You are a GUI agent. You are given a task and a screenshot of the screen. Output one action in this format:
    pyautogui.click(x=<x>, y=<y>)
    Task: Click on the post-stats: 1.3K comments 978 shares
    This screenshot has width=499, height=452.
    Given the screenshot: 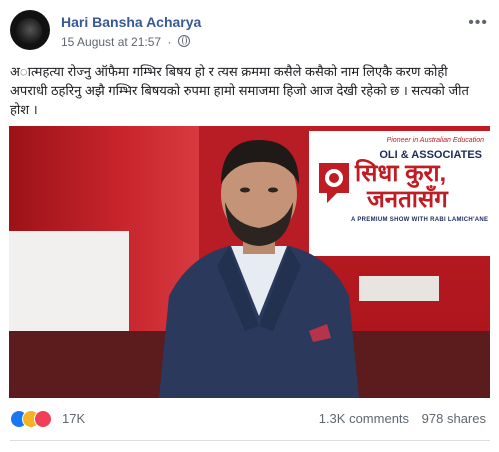 What is the action you would take?
    pyautogui.click(x=402, y=418)
    